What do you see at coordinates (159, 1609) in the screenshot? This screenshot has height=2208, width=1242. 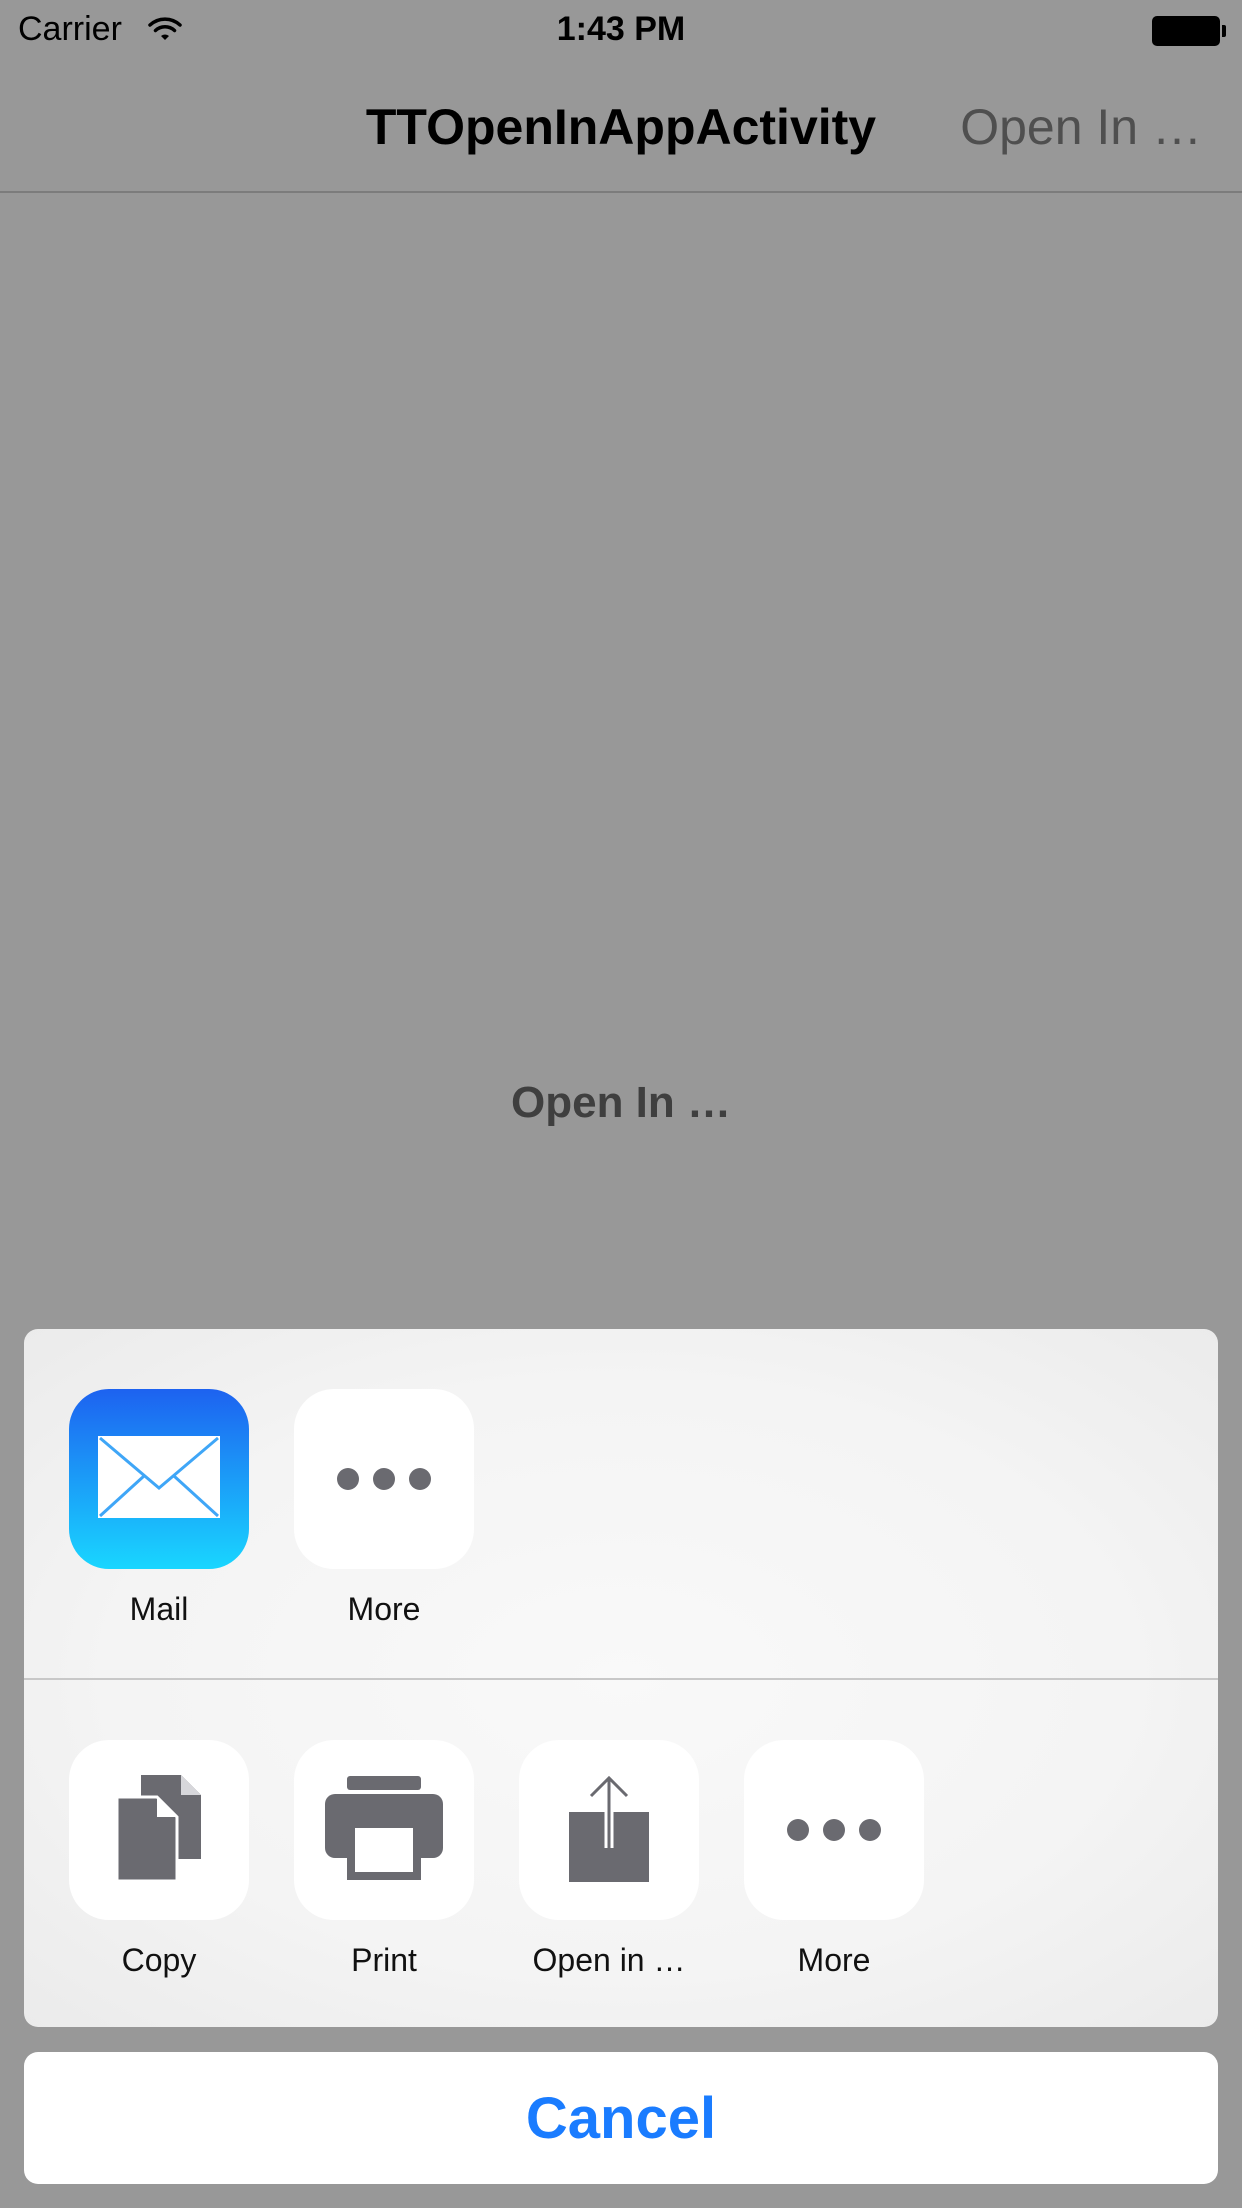 I see `mail-label: Mail` at bounding box center [159, 1609].